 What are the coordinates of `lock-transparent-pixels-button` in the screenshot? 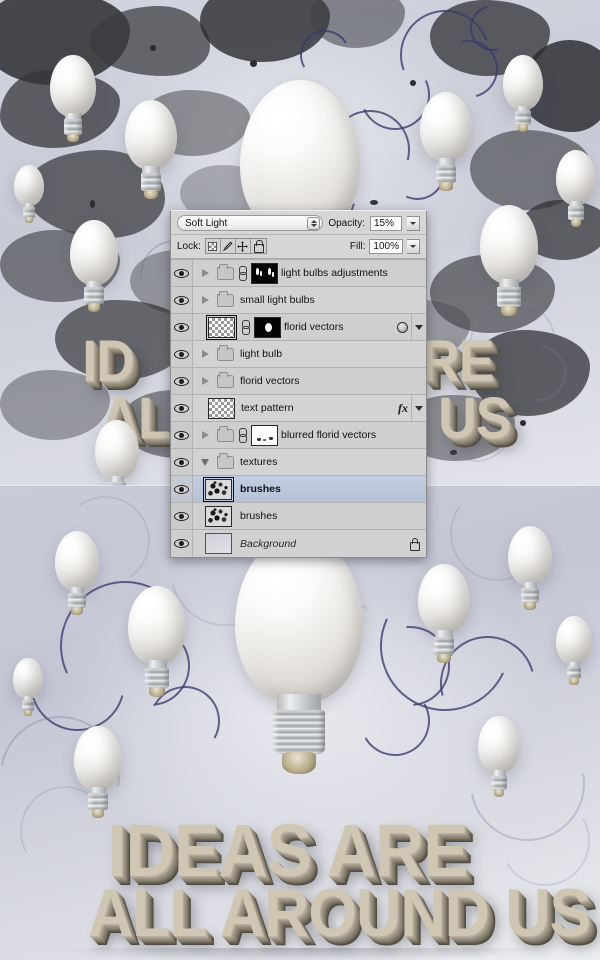 It's located at (213, 246).